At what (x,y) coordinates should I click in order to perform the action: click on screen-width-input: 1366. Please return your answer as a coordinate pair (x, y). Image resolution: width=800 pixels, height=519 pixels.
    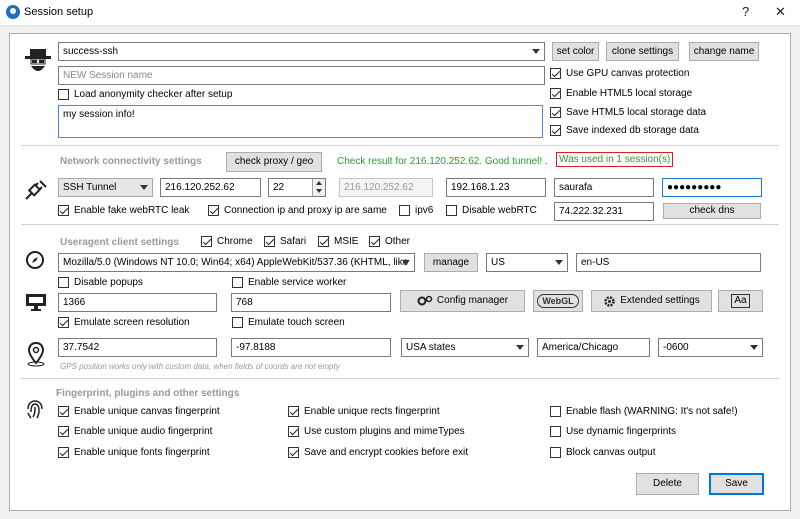
    Looking at the image, I should click on (137, 302).